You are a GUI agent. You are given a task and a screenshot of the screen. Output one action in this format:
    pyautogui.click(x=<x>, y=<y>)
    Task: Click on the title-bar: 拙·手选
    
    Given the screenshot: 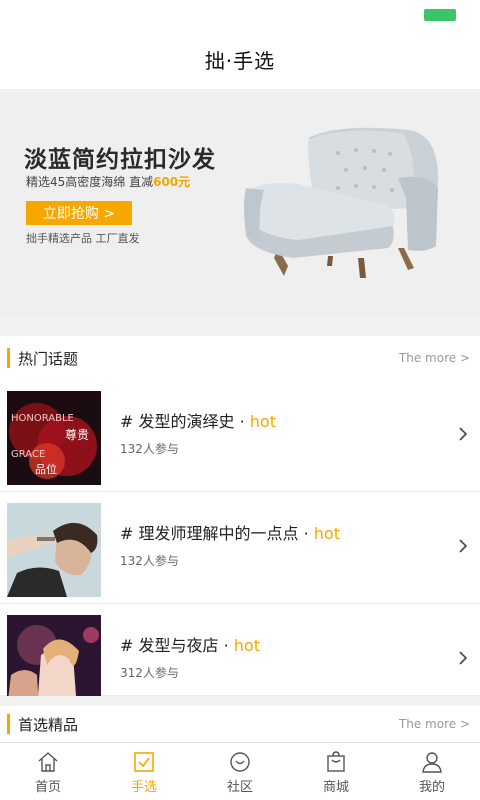 What is the action you would take?
    pyautogui.click(x=240, y=60)
    